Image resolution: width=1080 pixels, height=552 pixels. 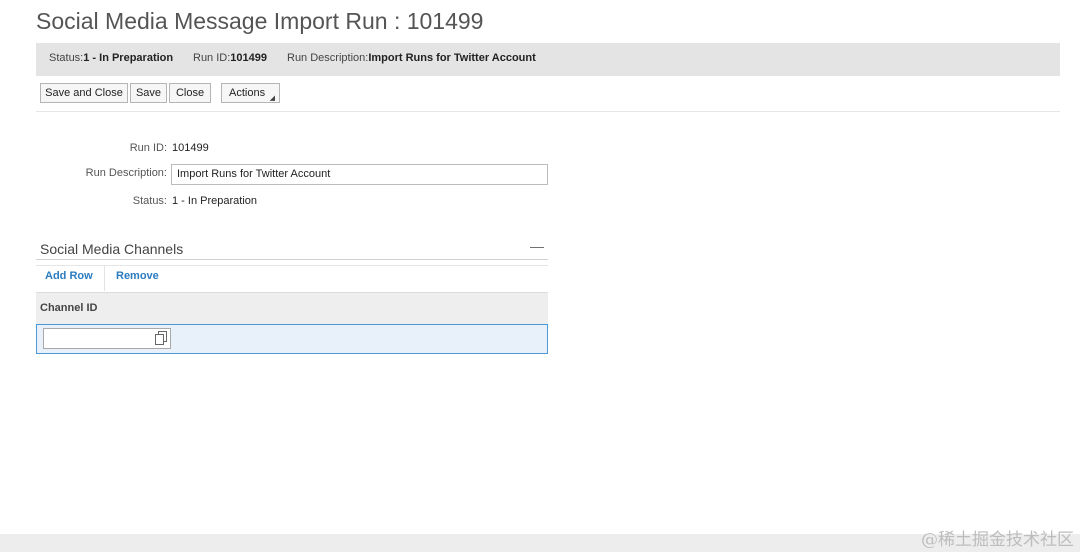 What do you see at coordinates (292, 259) in the screenshot?
I see `section-divider` at bounding box center [292, 259].